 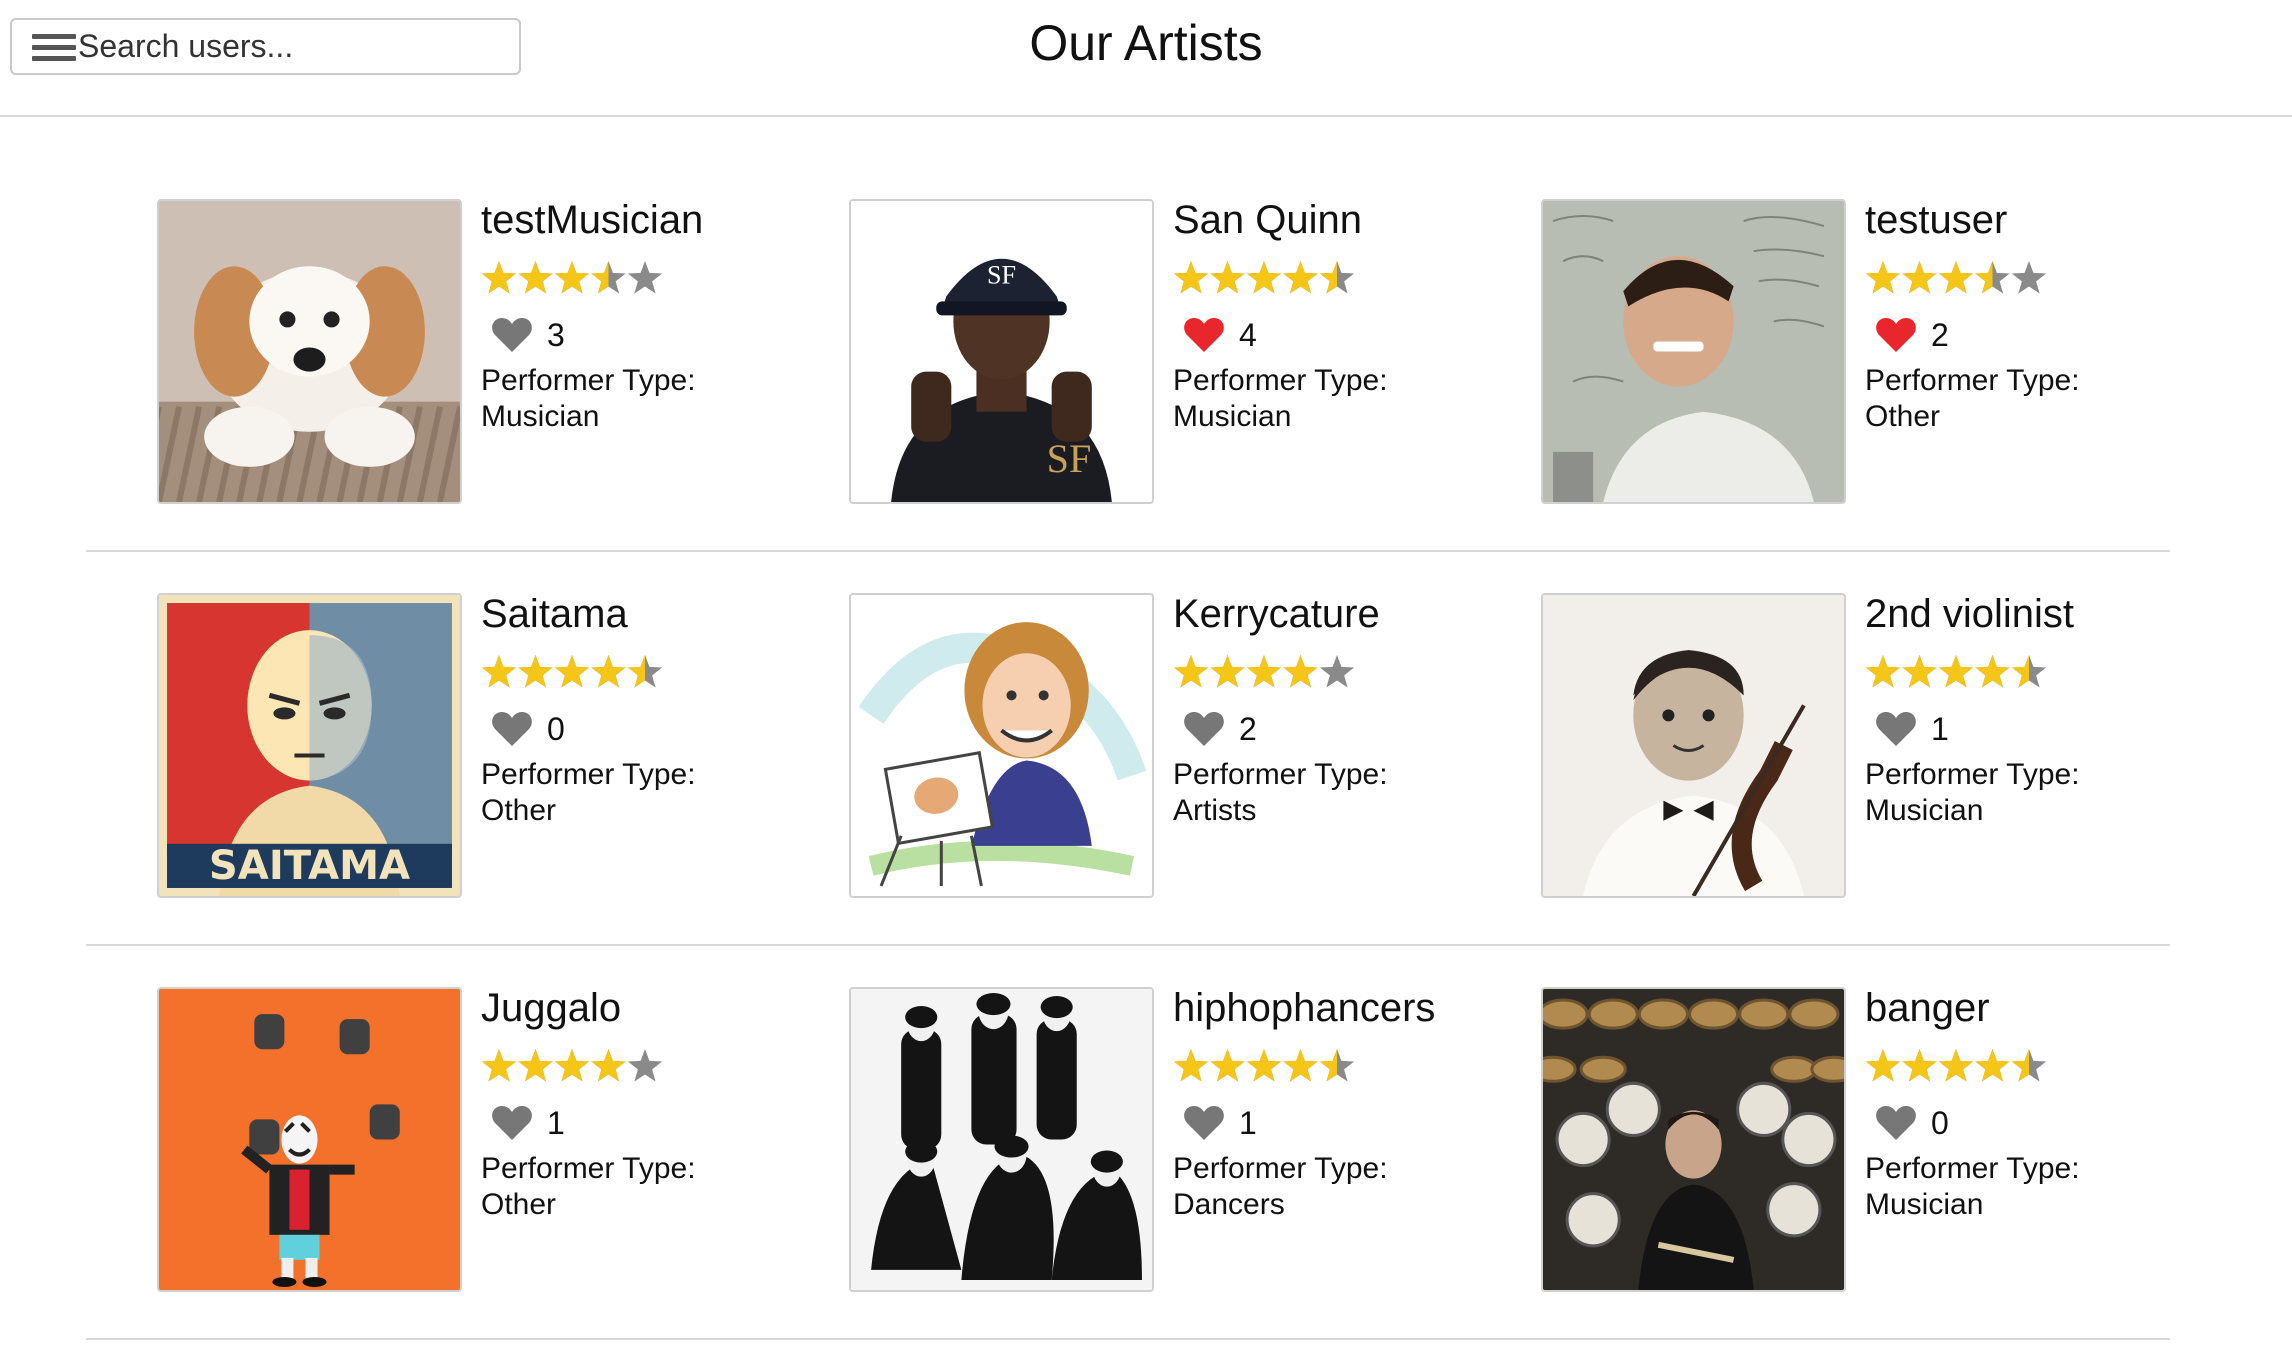 I want to click on artist-name: hiphophancers, so click(x=1343, y=1008).